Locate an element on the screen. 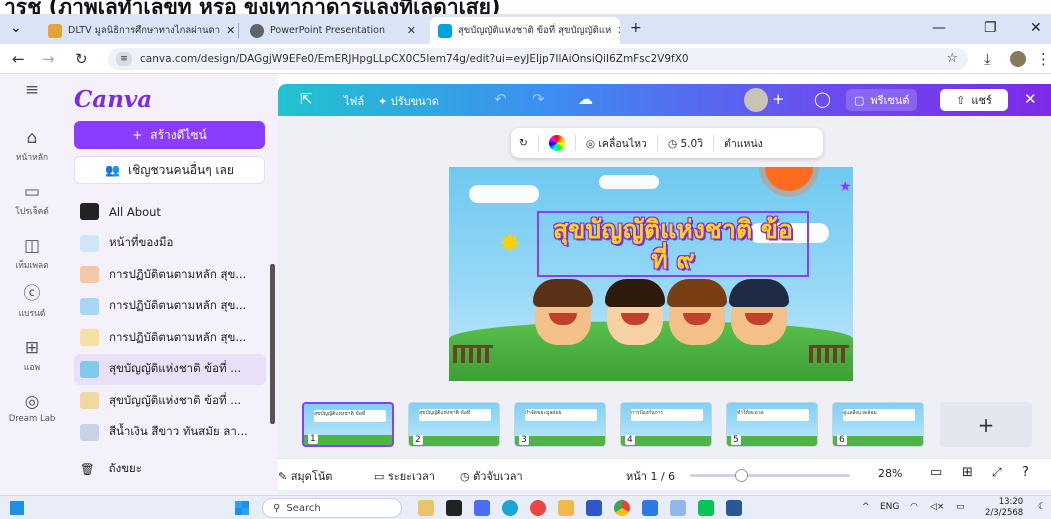 This screenshot has height=519, width=1051. slide-title-box: สุขบัญญัติแห่งชาติ ข้อ ที่ ๙ is located at coordinates (673, 244).